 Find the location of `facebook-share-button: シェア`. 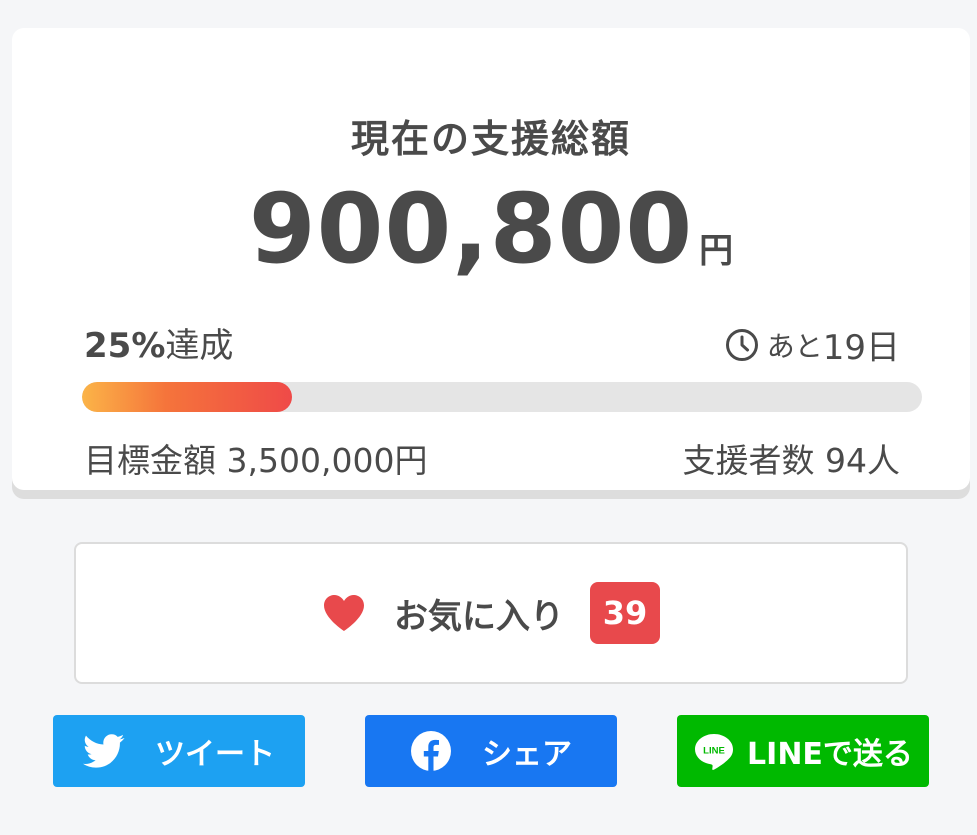

facebook-share-button: シェア is located at coordinates (491, 751).